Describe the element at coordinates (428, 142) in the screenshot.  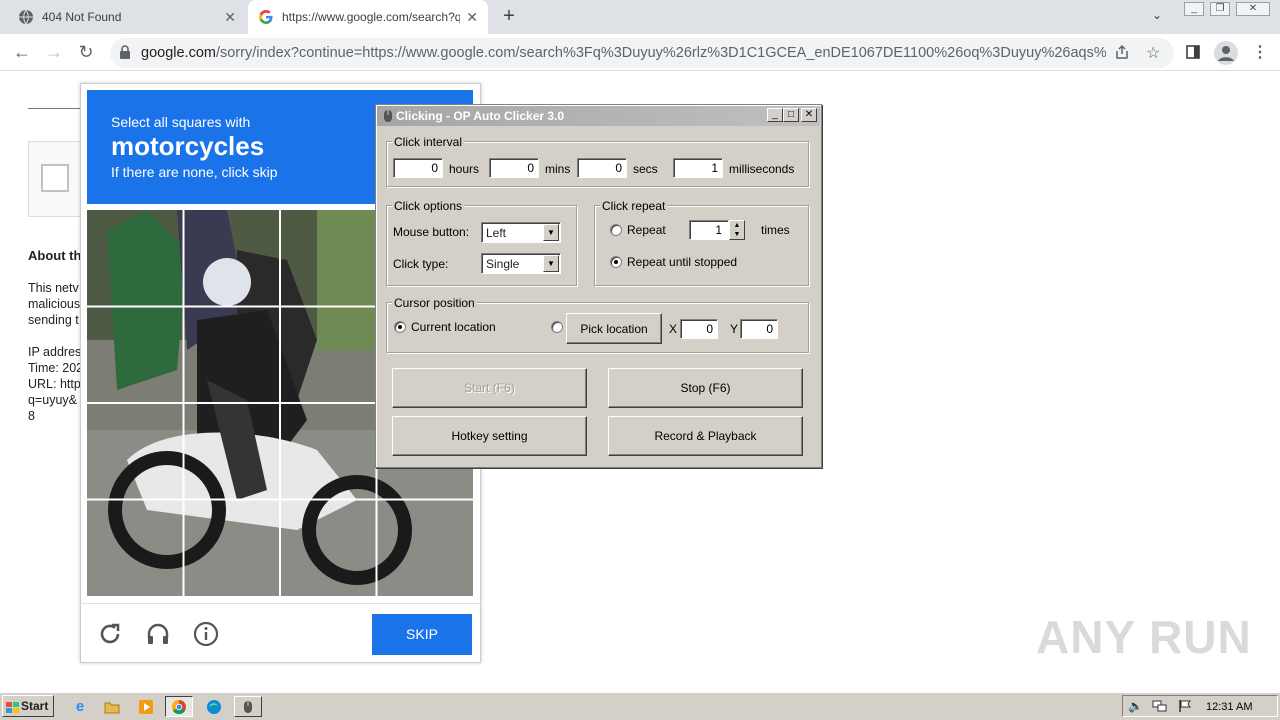
I see `group-label: Click interval` at that location.